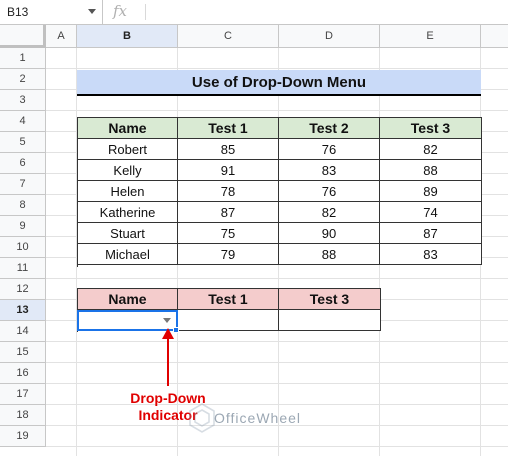 Image resolution: width=508 pixels, height=456 pixels. What do you see at coordinates (23, 394) in the screenshot?
I see `row-header: 17` at bounding box center [23, 394].